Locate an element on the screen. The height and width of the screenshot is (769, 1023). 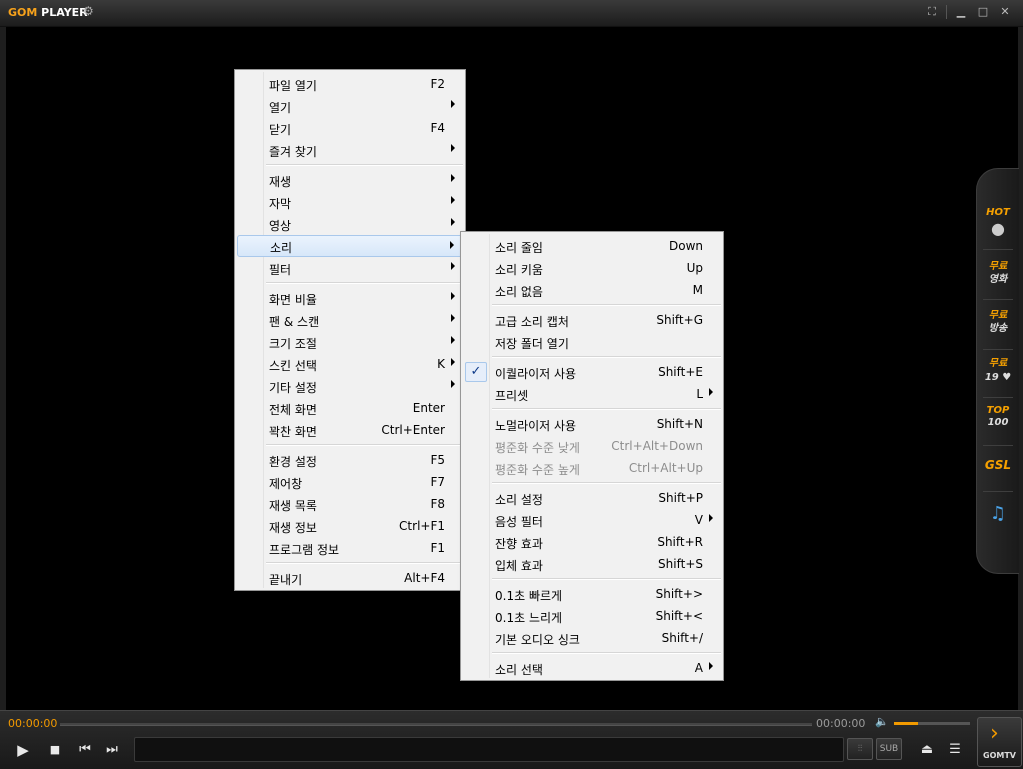
menu-item-label: 소리 키움 is located at coordinates (519, 270).